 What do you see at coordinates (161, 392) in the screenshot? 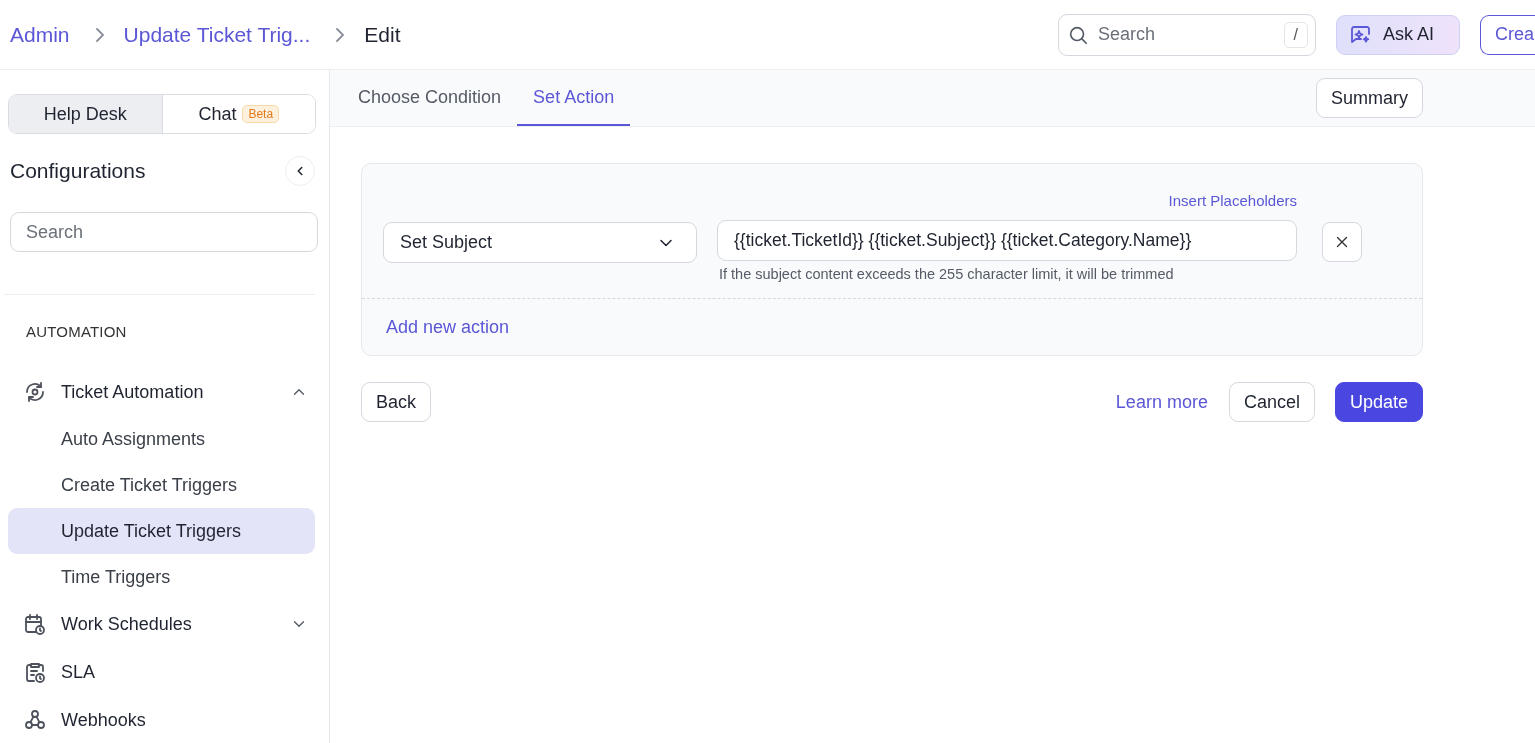
I see `nav-group-item: Ticket Automation` at bounding box center [161, 392].